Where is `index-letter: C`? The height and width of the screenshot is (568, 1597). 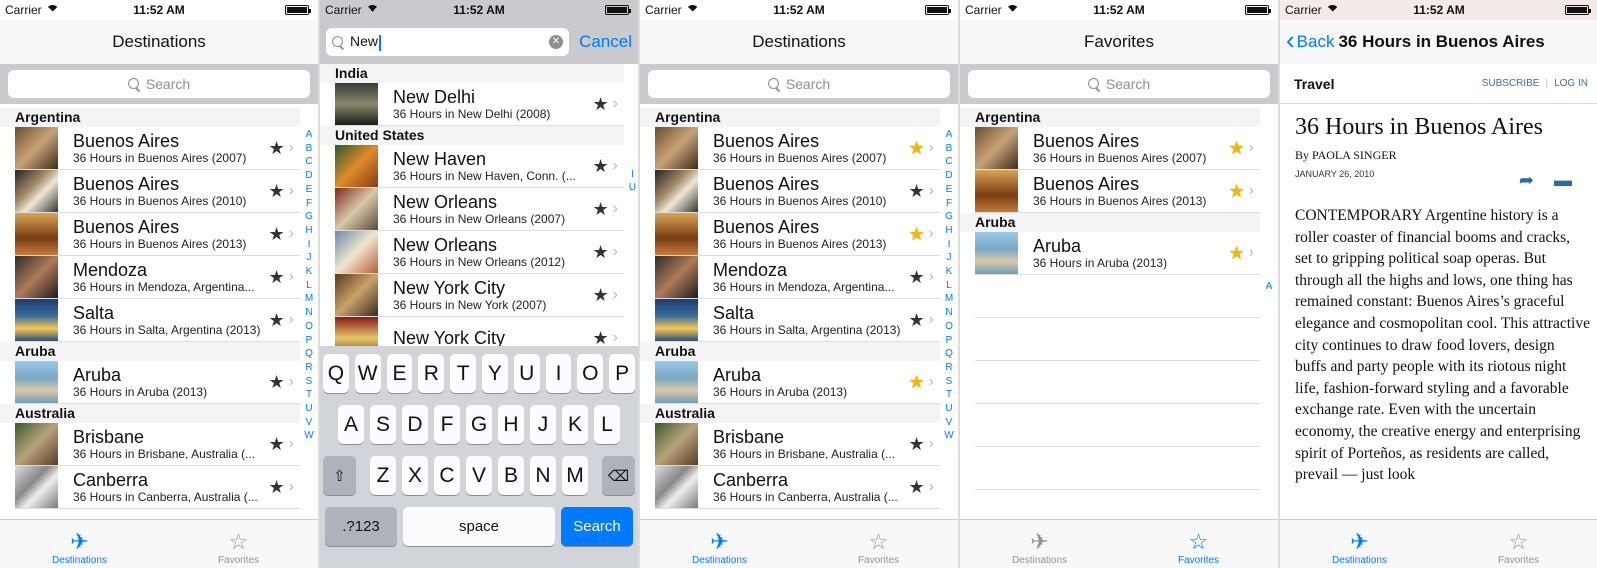
index-letter: C is located at coordinates (308, 162).